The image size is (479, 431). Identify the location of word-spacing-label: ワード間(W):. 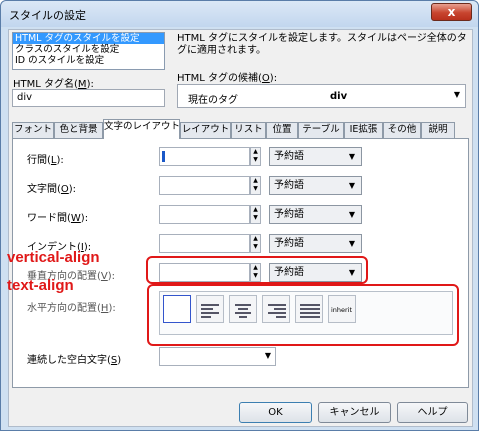
(58, 218).